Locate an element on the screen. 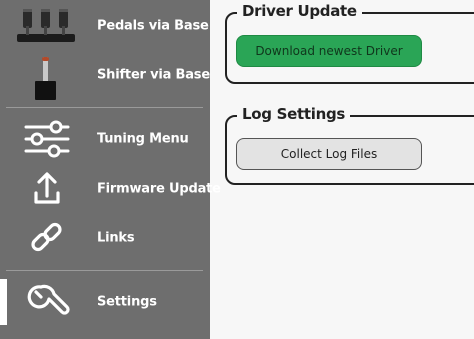 The image size is (474, 339). sidebar-item-links: Links is located at coordinates (105, 238).